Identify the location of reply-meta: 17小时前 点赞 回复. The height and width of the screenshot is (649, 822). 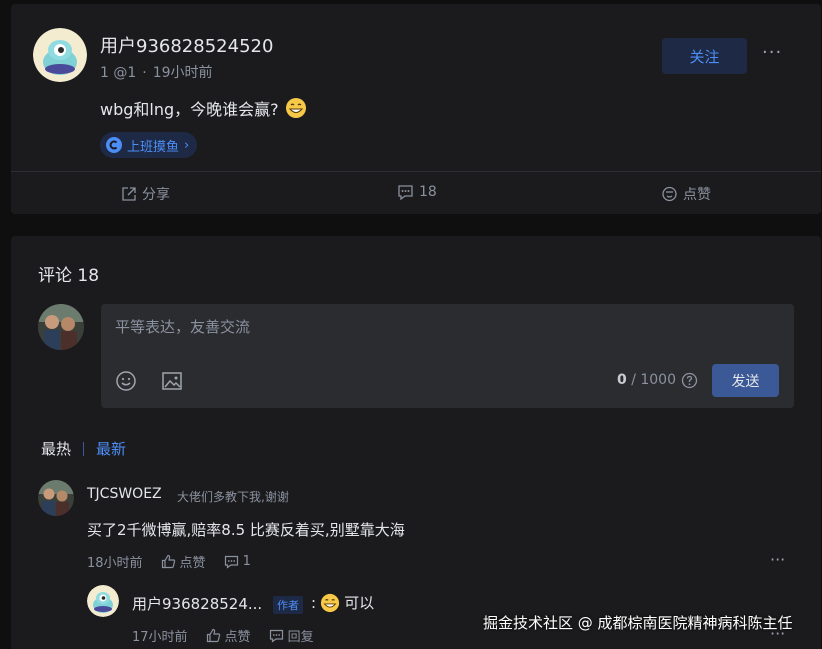
(223, 635).